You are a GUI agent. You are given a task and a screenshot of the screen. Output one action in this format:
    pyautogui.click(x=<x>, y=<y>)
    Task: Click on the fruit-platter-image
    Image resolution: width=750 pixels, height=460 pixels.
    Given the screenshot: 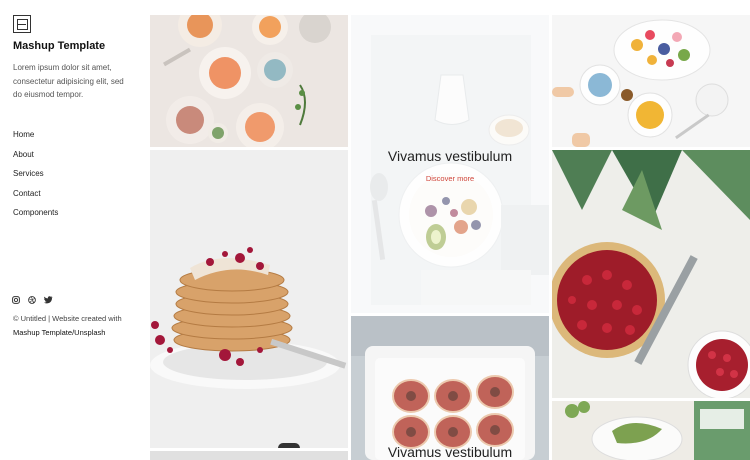 What is the action you would take?
    pyautogui.click(x=651, y=81)
    